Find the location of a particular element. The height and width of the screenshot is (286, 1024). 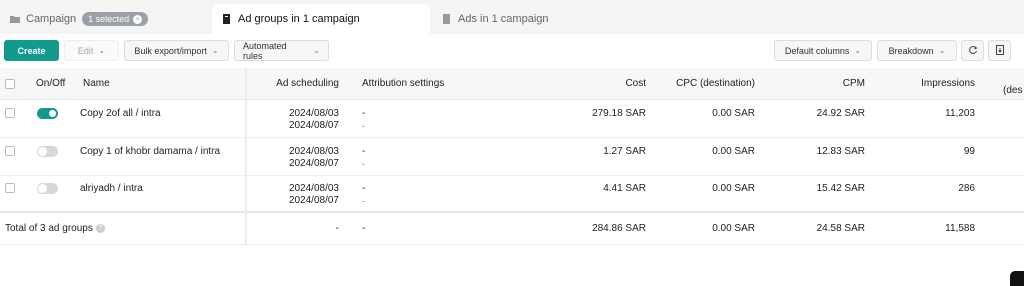

edit-button: Edit ⌄ is located at coordinates (91, 50).